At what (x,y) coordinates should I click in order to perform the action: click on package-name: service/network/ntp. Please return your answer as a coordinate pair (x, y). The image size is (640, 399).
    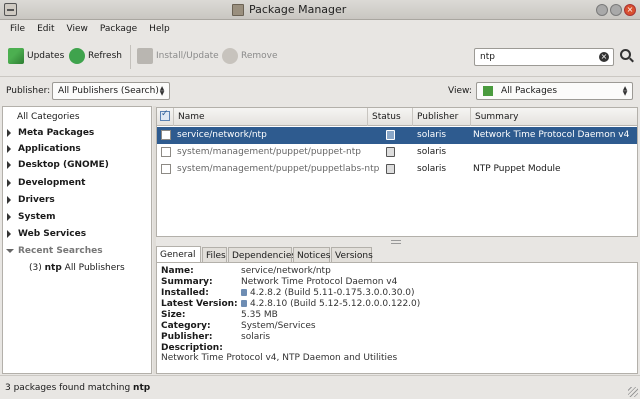
    Looking at the image, I should click on (222, 135).